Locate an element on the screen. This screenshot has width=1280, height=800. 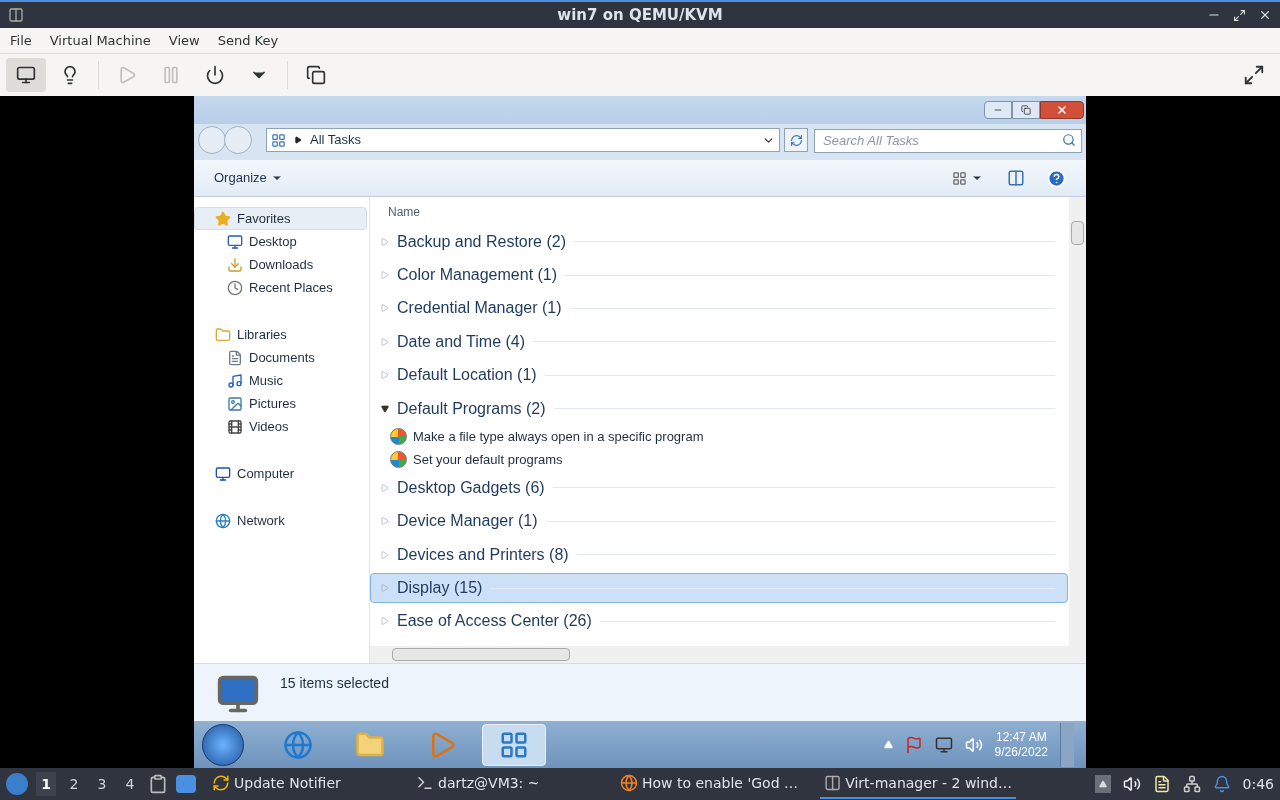
help-button is located at coordinates (1056, 178).